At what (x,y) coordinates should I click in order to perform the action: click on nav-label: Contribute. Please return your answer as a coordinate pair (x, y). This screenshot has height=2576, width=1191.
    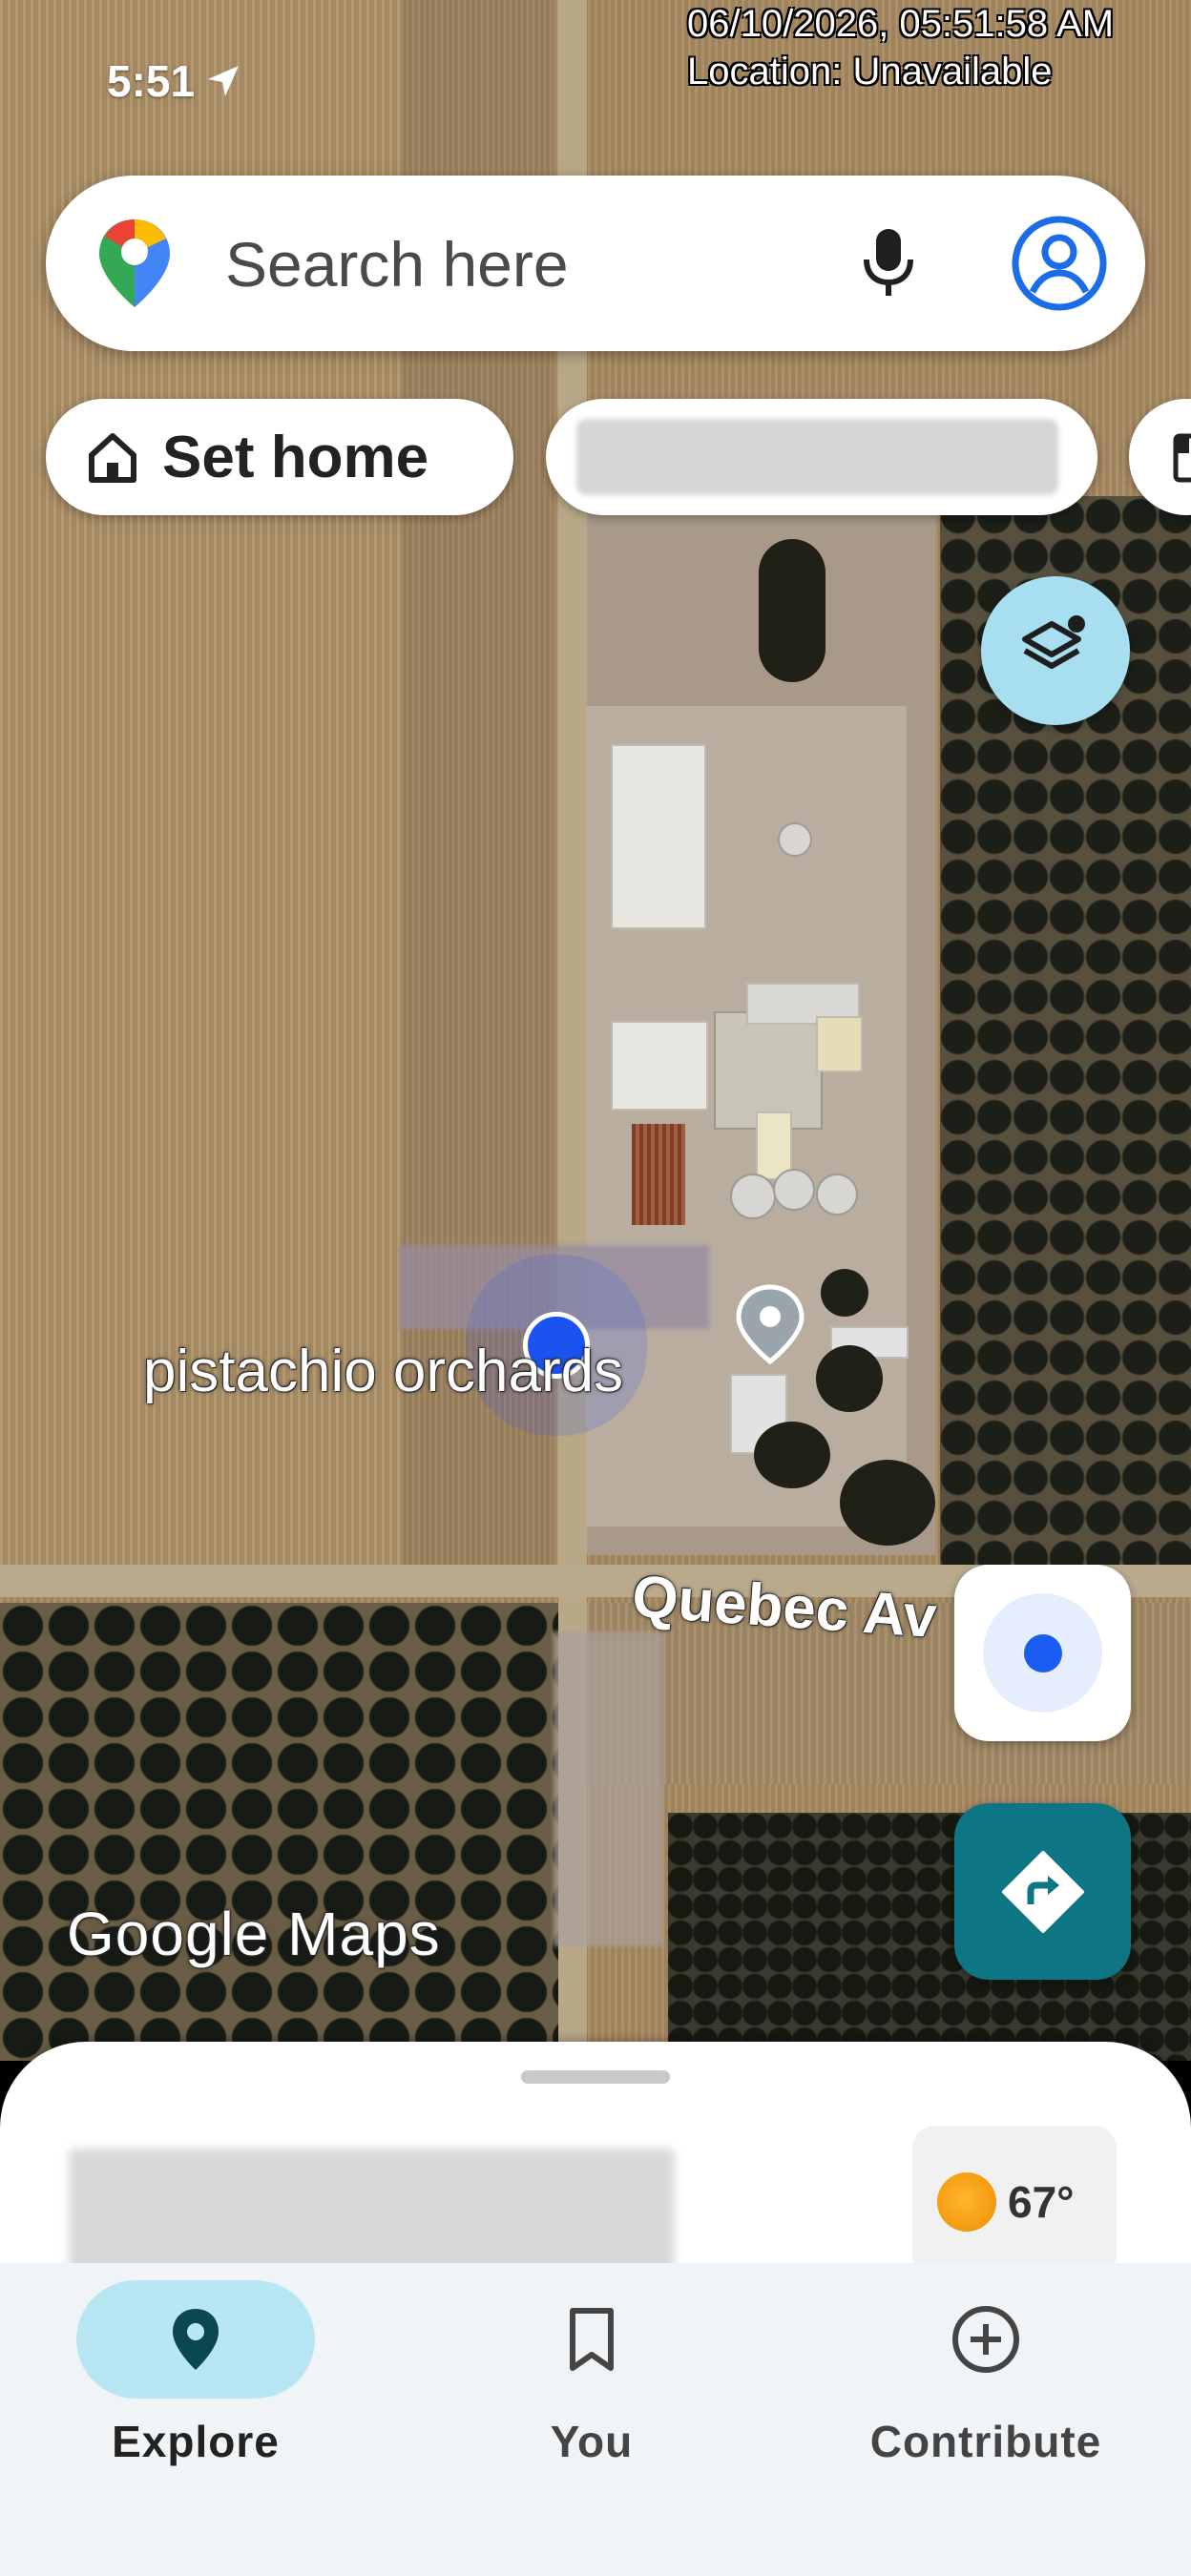
    Looking at the image, I should click on (985, 2441).